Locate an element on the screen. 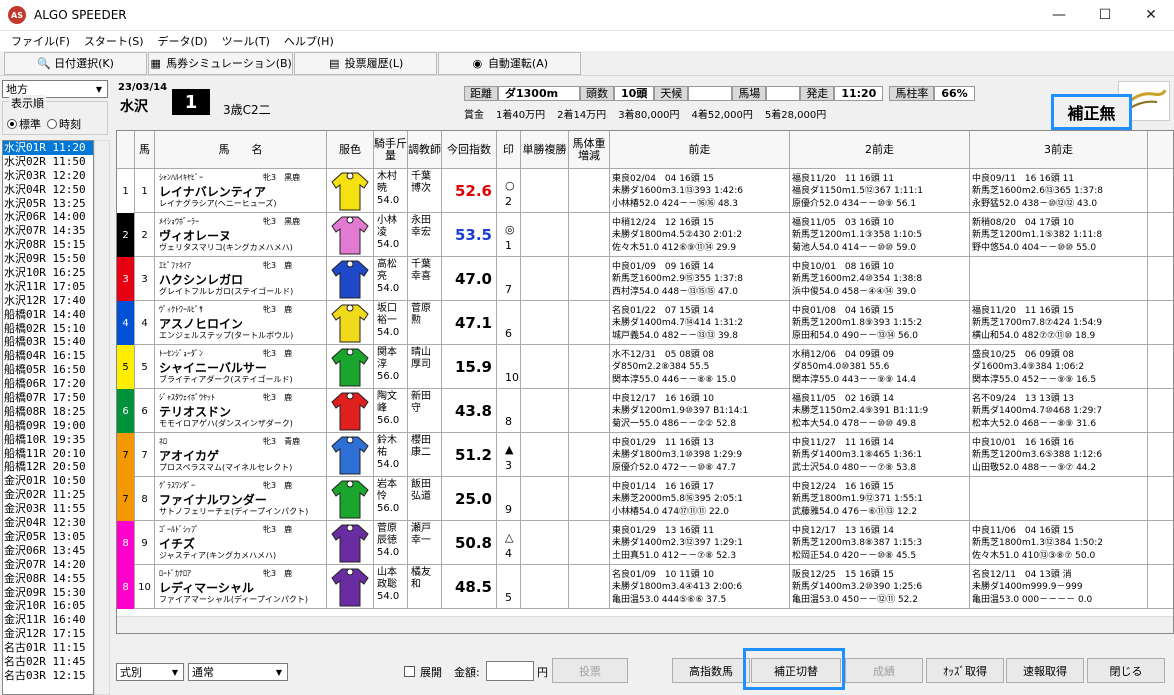  horse-dam: プロスペラスマム(マイネルセレクト) is located at coordinates (226, 467).